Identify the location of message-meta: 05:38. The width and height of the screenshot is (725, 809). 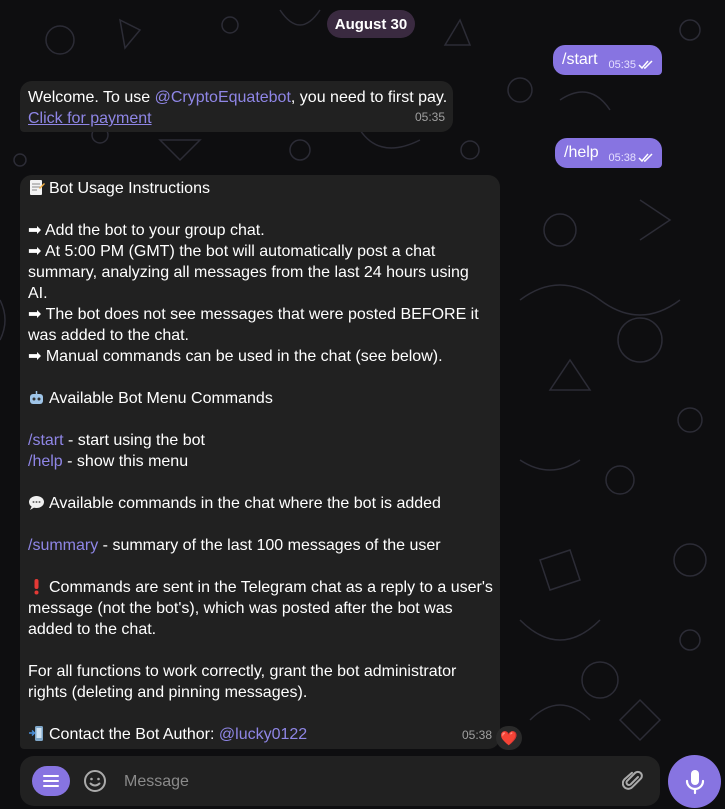
(631, 158).